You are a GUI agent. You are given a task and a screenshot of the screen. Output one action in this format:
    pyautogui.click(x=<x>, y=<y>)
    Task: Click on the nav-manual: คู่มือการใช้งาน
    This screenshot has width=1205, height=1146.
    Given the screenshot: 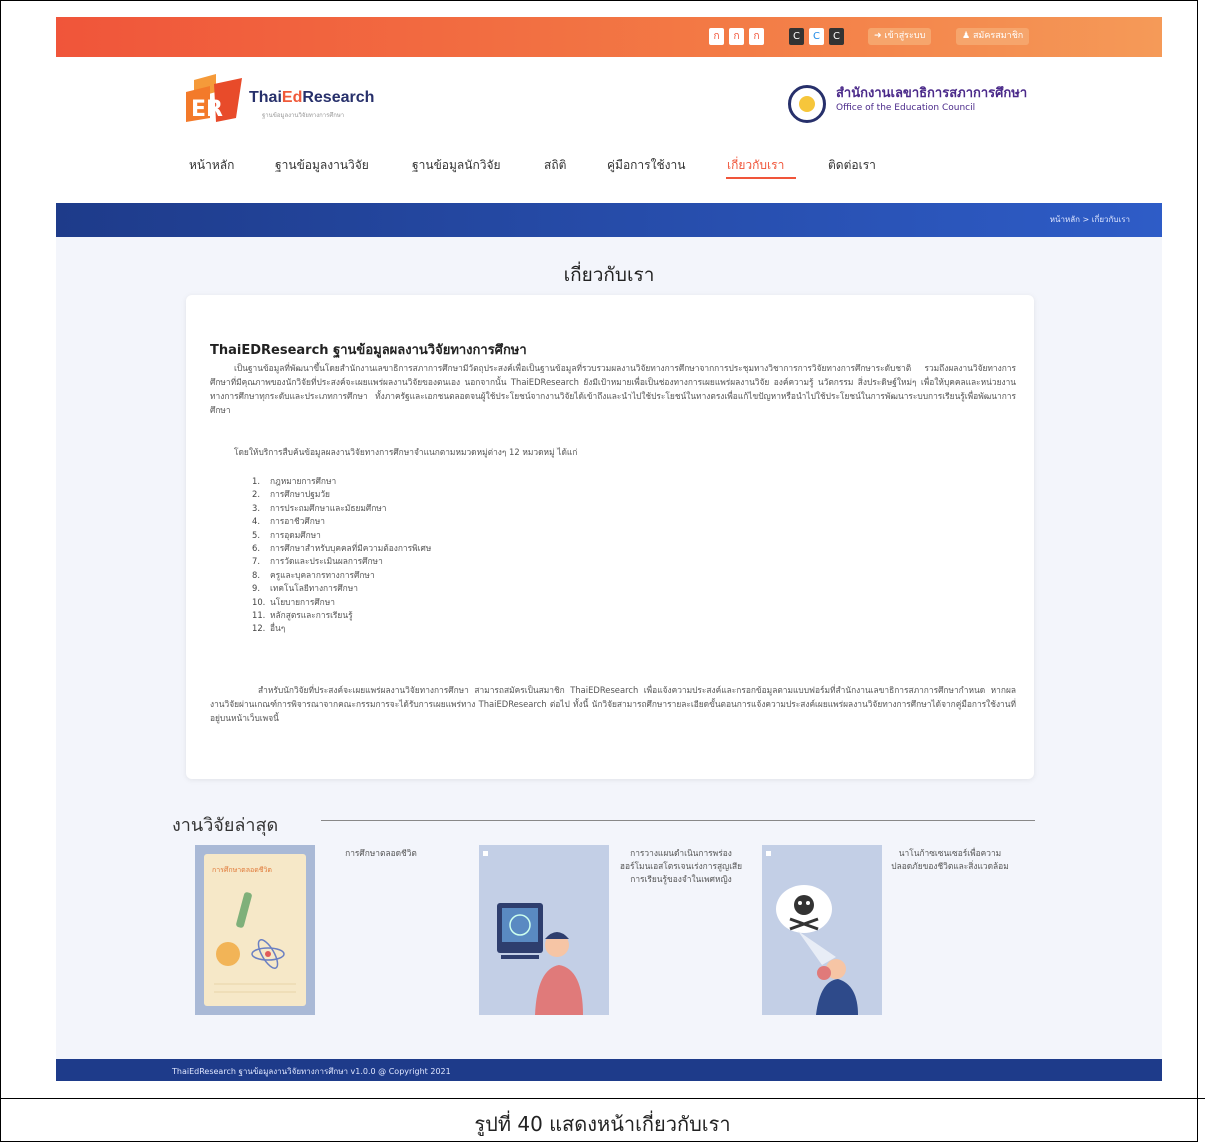 What is the action you would take?
    pyautogui.click(x=646, y=165)
    